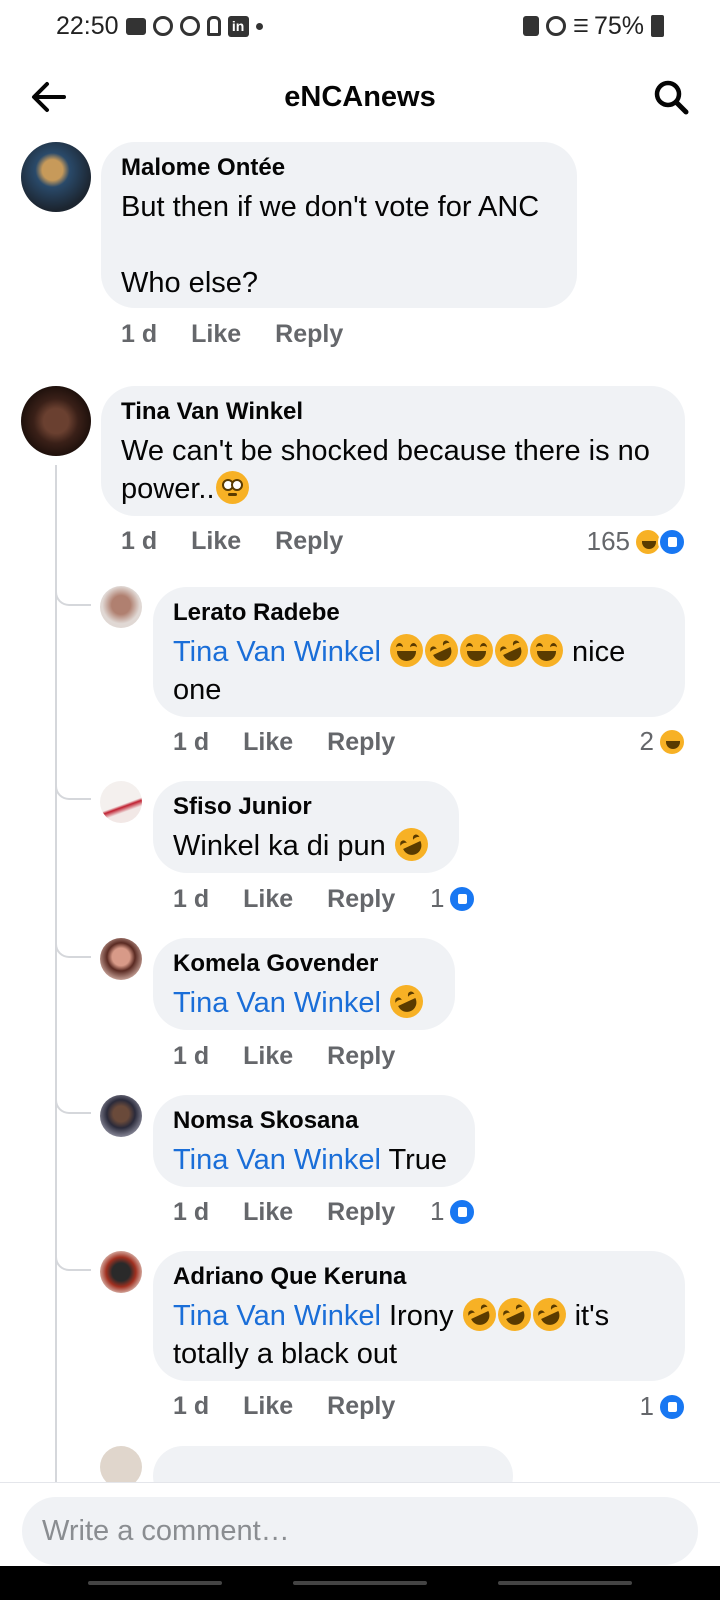 The height and width of the screenshot is (1600, 720). Describe the element at coordinates (360, 97) in the screenshot. I see `app-header: eNCAnews` at that location.